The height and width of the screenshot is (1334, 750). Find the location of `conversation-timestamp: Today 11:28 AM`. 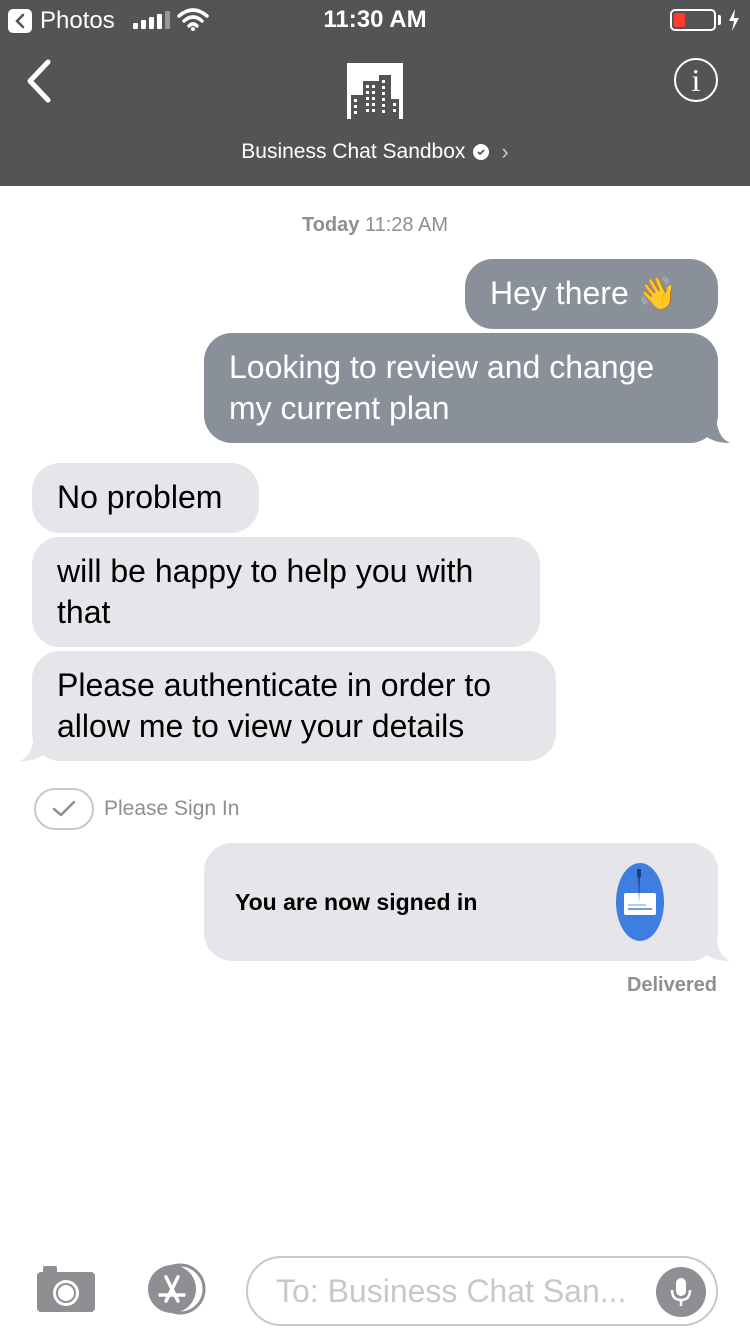

conversation-timestamp: Today 11:28 AM is located at coordinates (375, 225).